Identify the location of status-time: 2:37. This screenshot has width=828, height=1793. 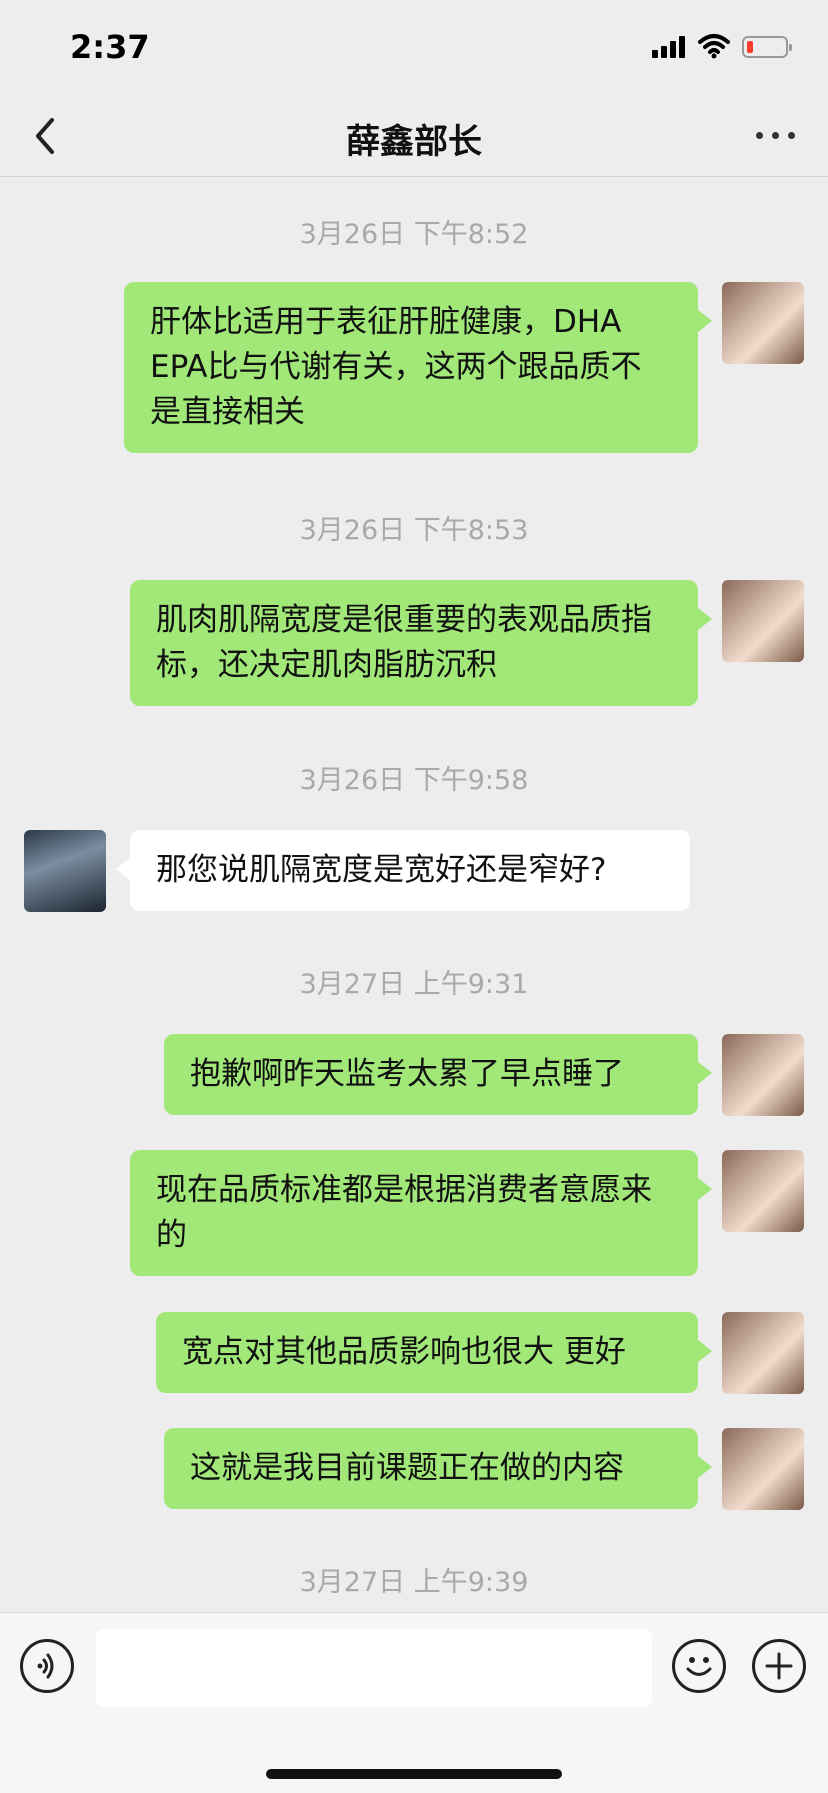
(110, 47).